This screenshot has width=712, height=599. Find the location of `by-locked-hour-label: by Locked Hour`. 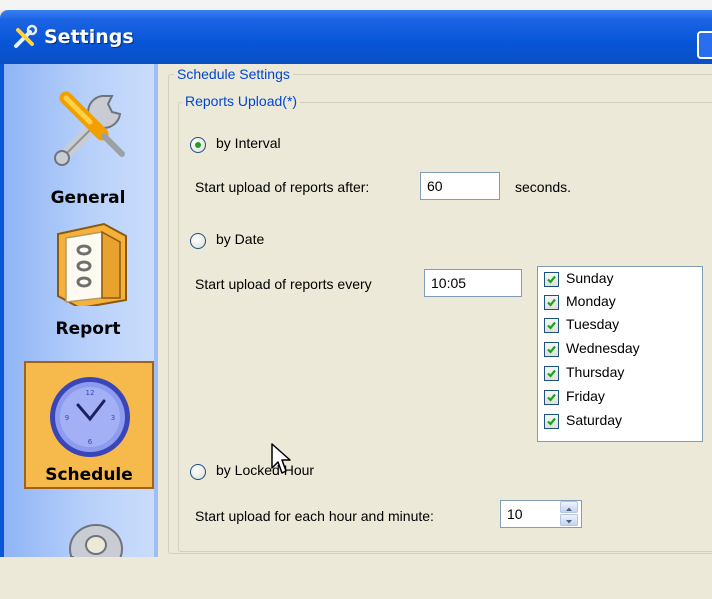

by-locked-hour-label: by Locked Hour is located at coordinates (265, 470).